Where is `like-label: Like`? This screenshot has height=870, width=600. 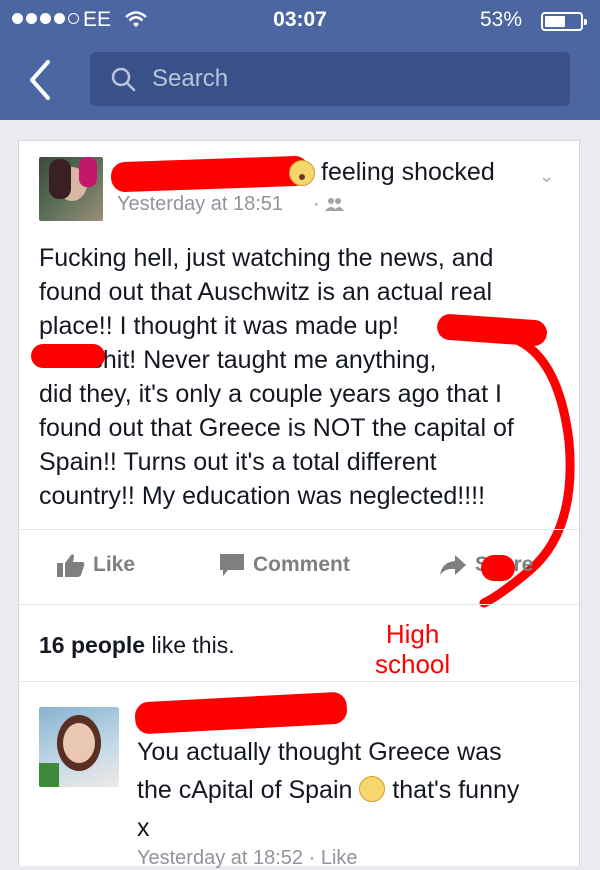
like-label: Like is located at coordinates (114, 564).